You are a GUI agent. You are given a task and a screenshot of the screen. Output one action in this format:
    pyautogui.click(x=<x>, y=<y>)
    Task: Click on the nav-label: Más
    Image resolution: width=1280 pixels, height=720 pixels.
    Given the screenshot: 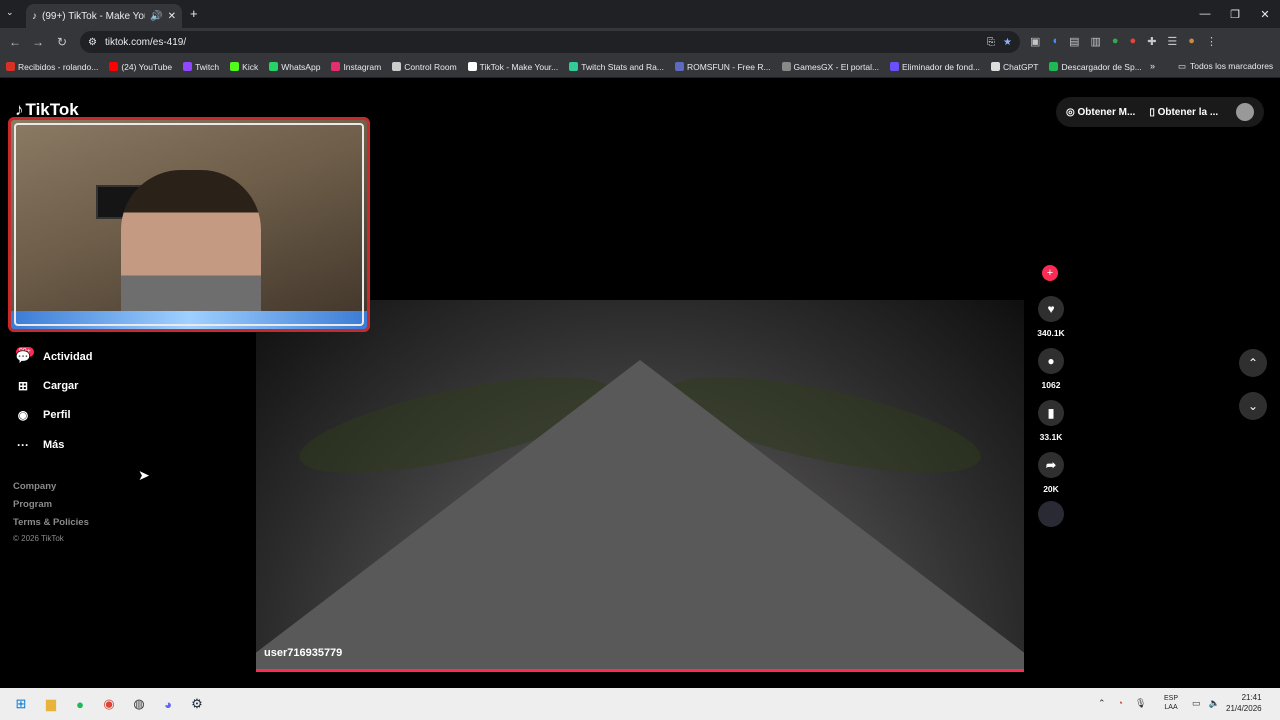 What is the action you would take?
    pyautogui.click(x=54, y=445)
    